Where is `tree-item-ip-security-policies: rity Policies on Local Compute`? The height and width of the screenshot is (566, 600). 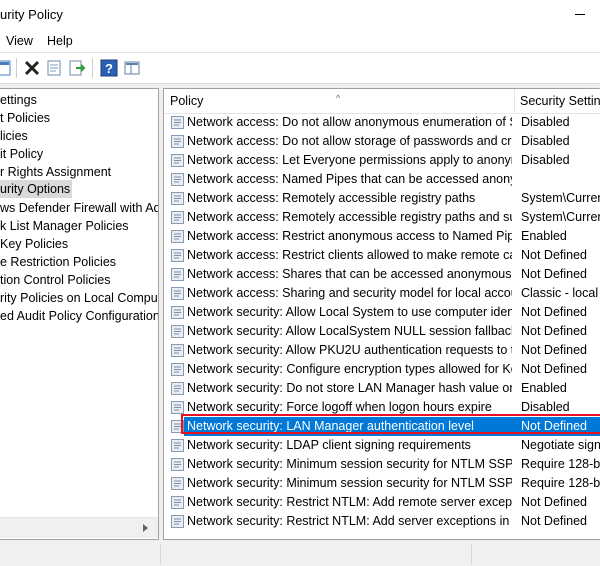 tree-item-ip-security-policies: rity Policies on Local Compute is located at coordinates (79, 298).